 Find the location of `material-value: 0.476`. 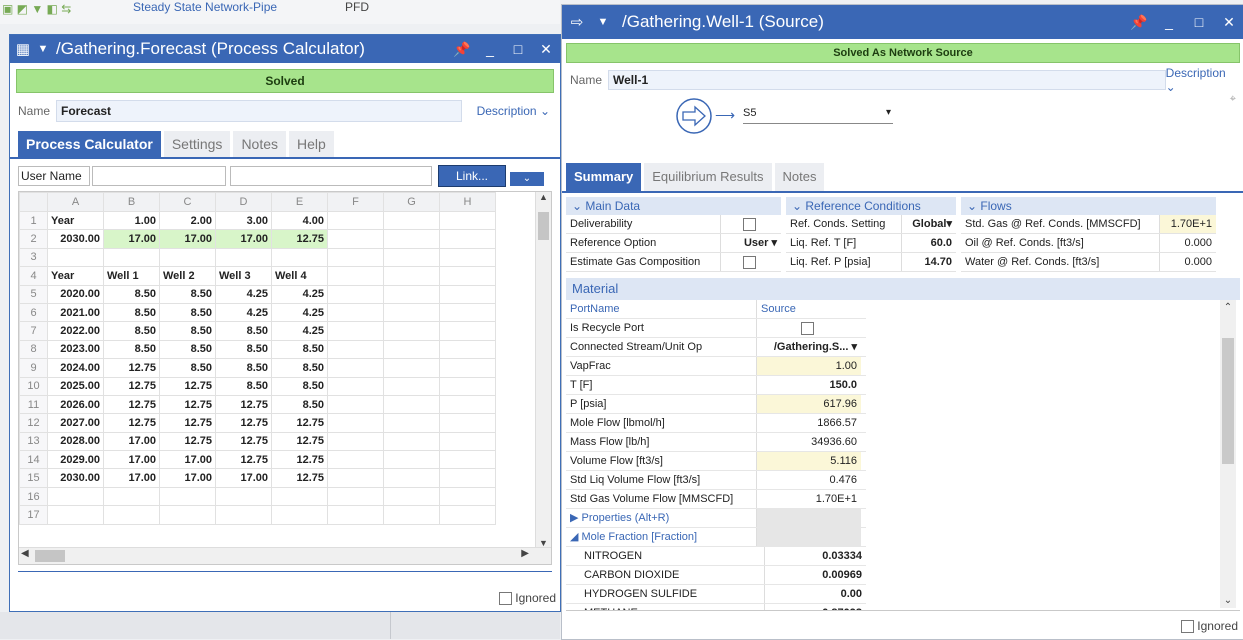

material-value: 0.476 is located at coordinates (809, 480).